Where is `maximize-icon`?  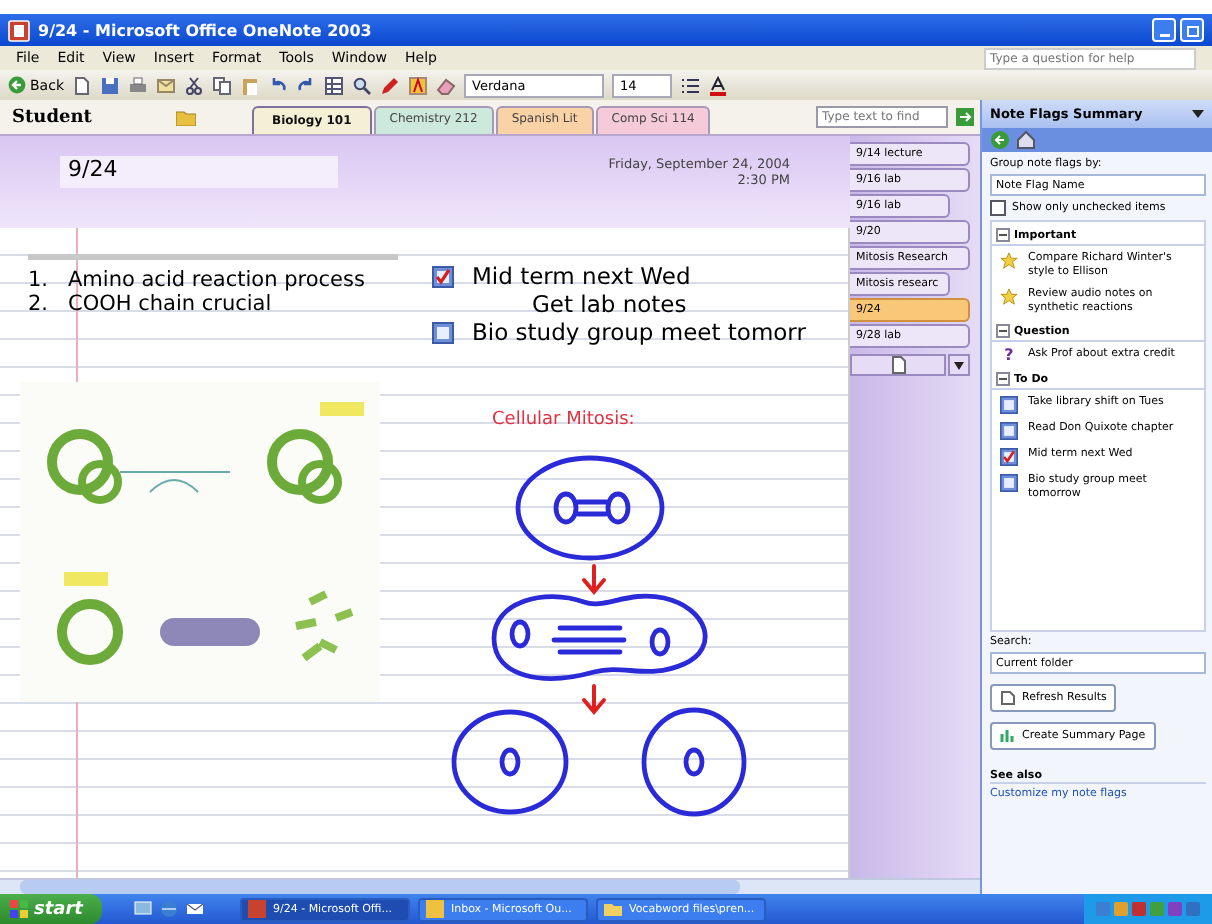 maximize-icon is located at coordinates (1192, 30).